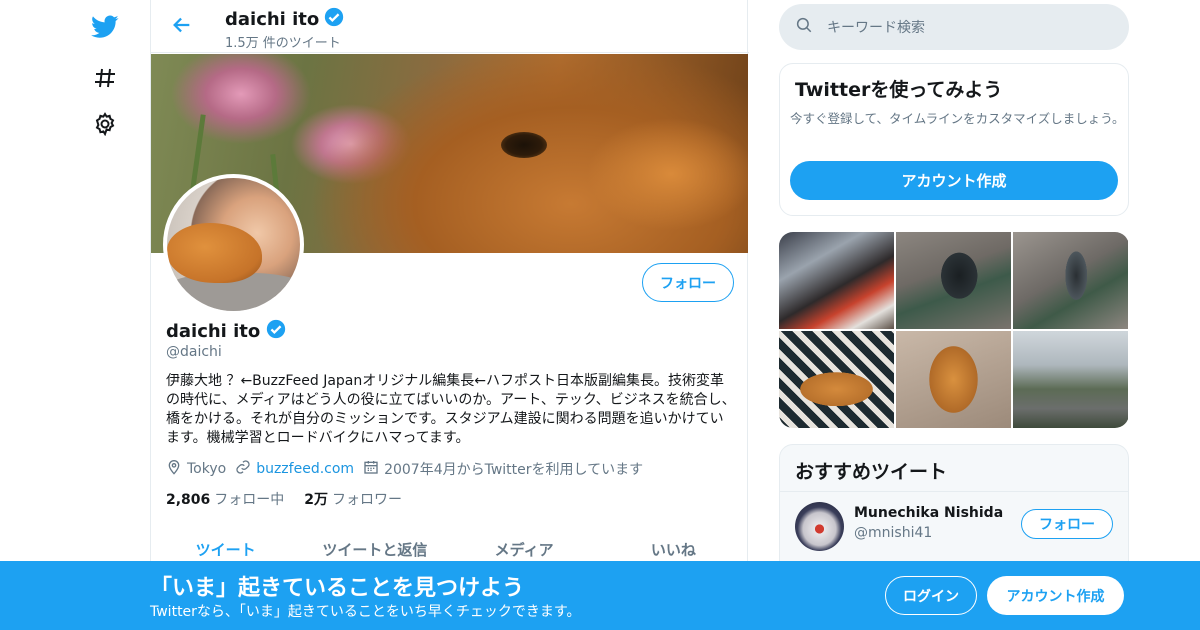  What do you see at coordinates (899, 90) in the screenshot?
I see `signup-card-title: Twitterを使ってみよう` at bounding box center [899, 90].